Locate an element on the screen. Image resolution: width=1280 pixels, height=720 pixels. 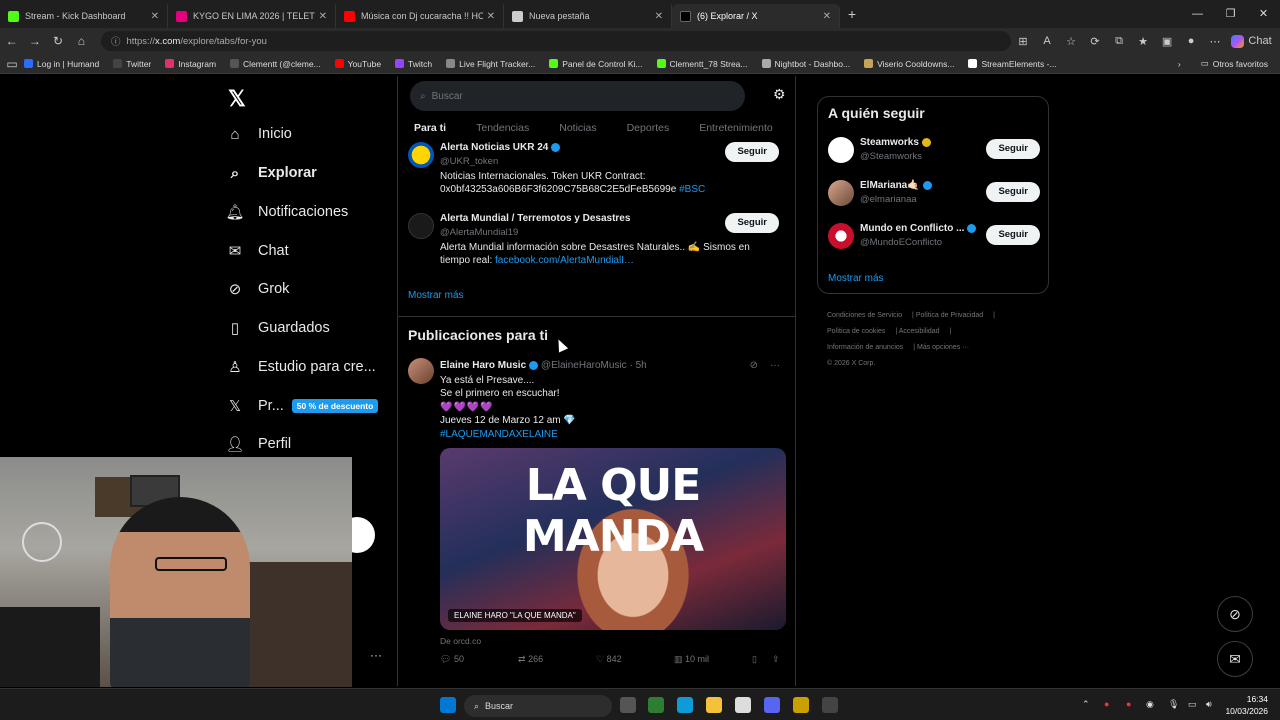
gear-icon: ⚙ is located at coordinates (779, 94).